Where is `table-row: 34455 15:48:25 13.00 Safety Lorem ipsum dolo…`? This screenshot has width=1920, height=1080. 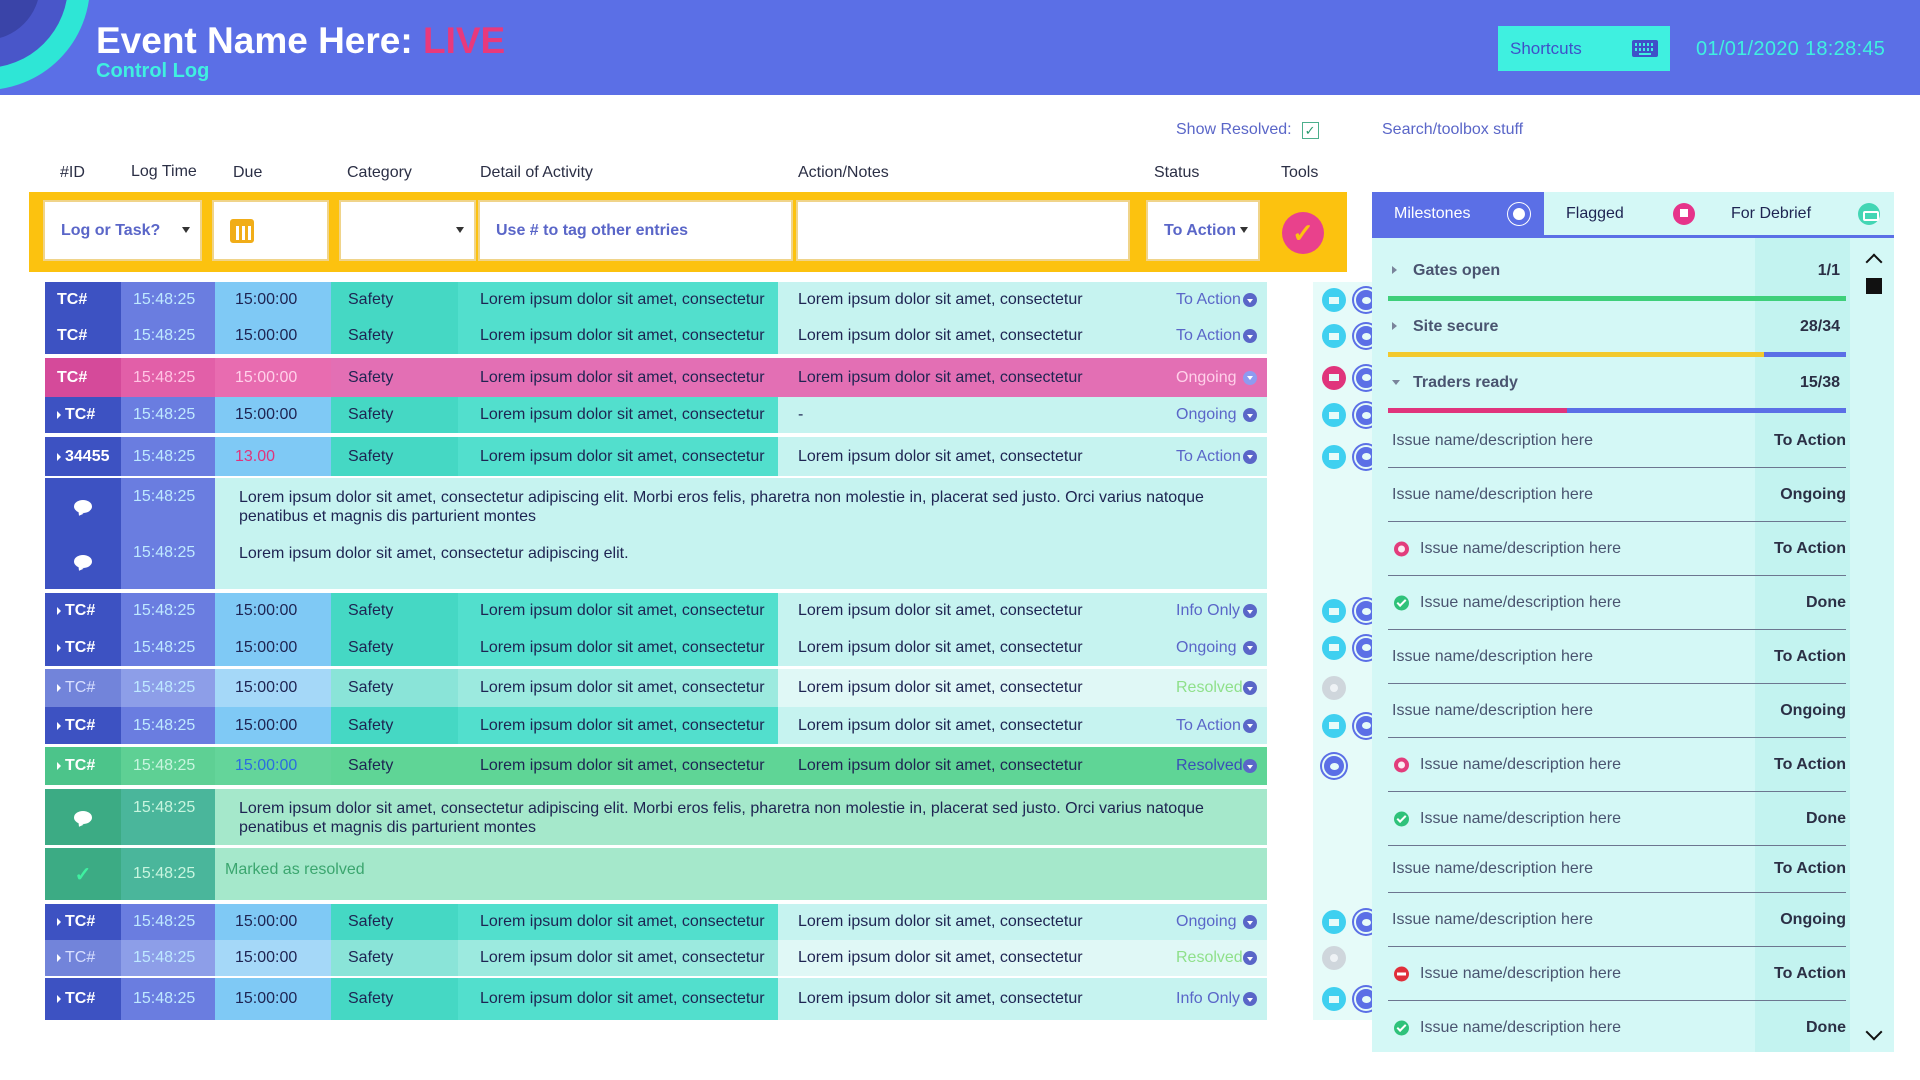 table-row: 34455 15:48:25 13.00 Safety Lorem ipsum dolo… is located at coordinates (656, 456).